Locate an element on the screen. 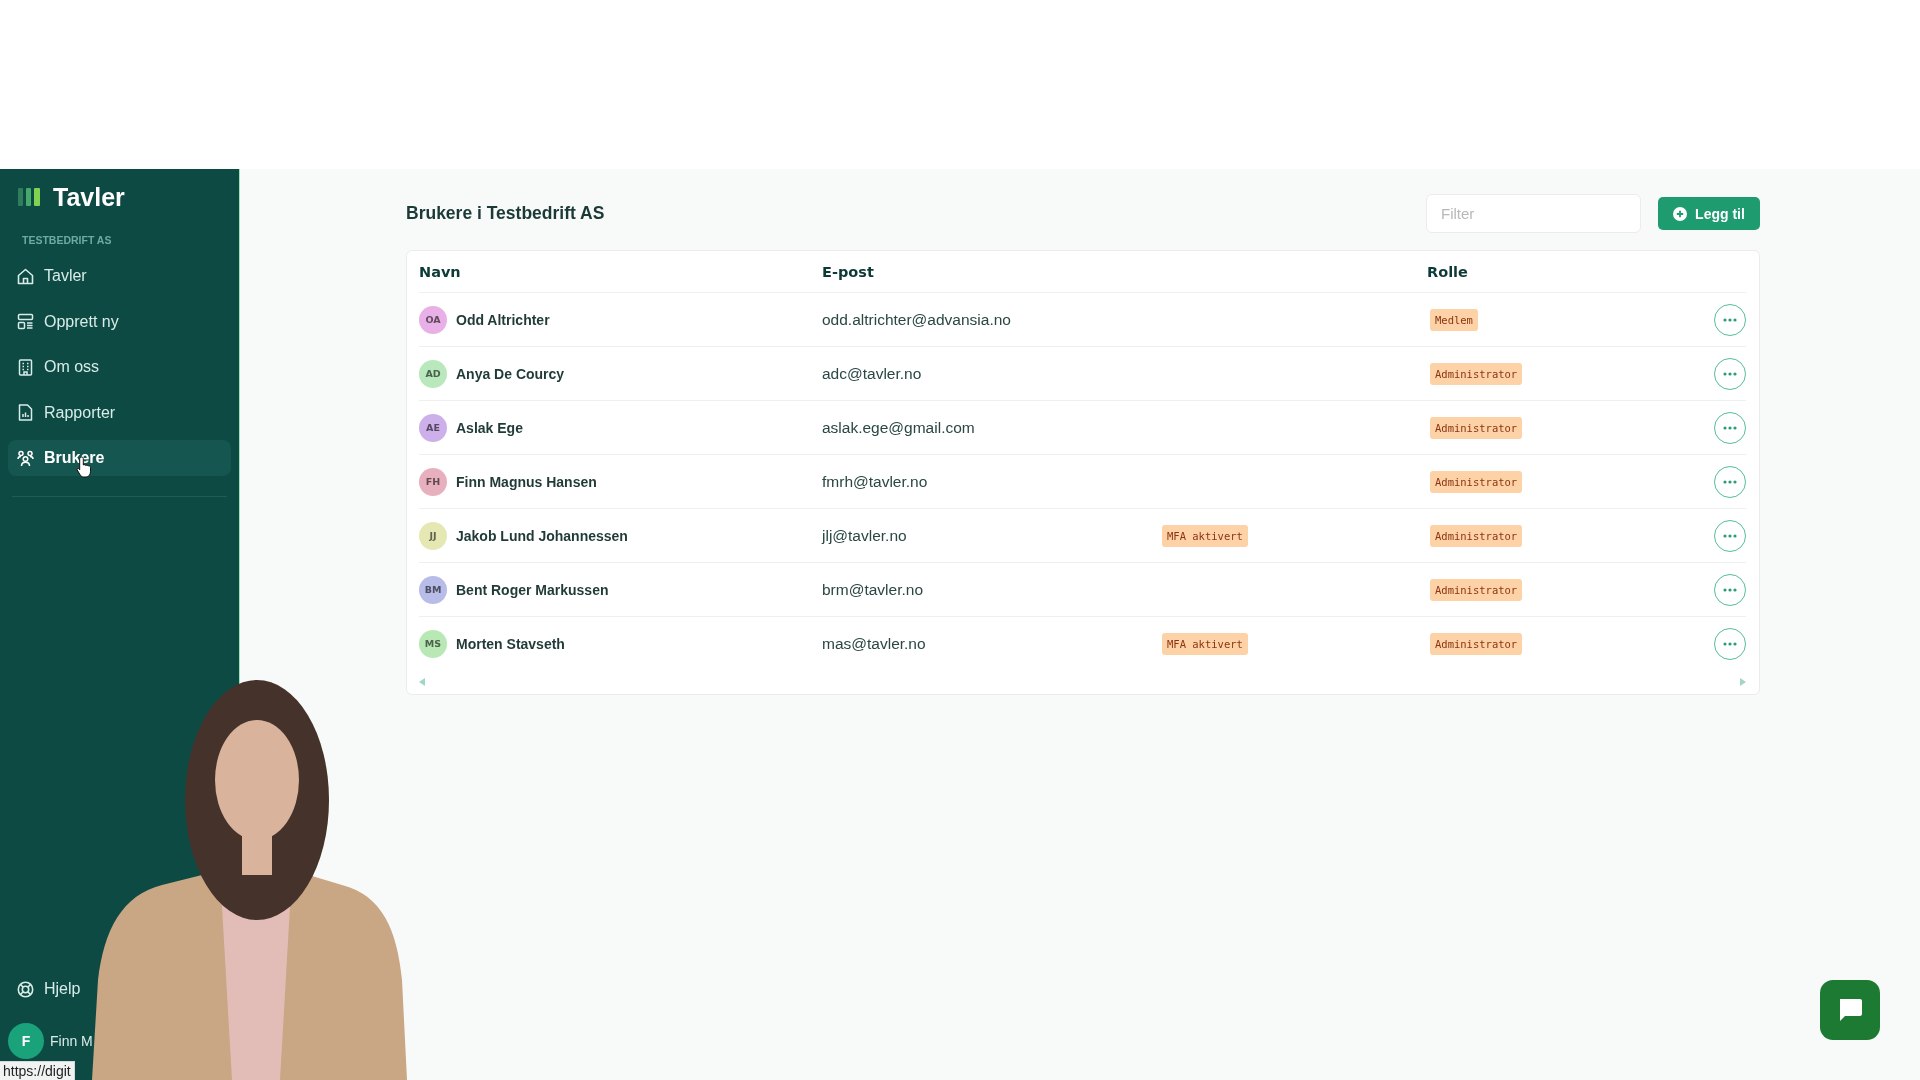 The height and width of the screenshot is (1080, 1920). user-avatar: MS is located at coordinates (433, 643).